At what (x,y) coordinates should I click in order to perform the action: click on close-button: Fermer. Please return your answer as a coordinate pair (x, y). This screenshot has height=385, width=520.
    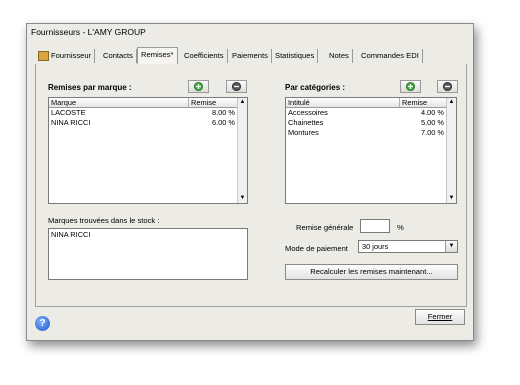
    Looking at the image, I should click on (440, 317).